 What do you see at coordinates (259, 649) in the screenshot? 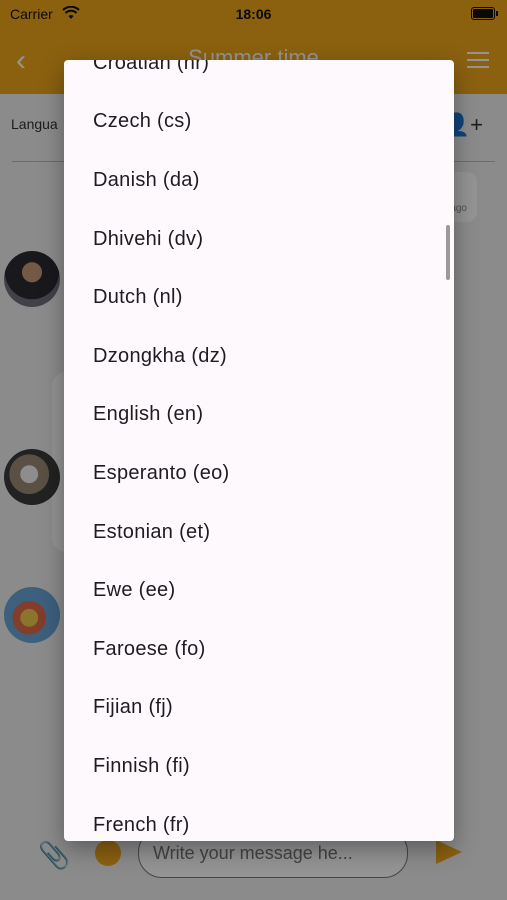
I see `language-option: Faroese (fo)` at bounding box center [259, 649].